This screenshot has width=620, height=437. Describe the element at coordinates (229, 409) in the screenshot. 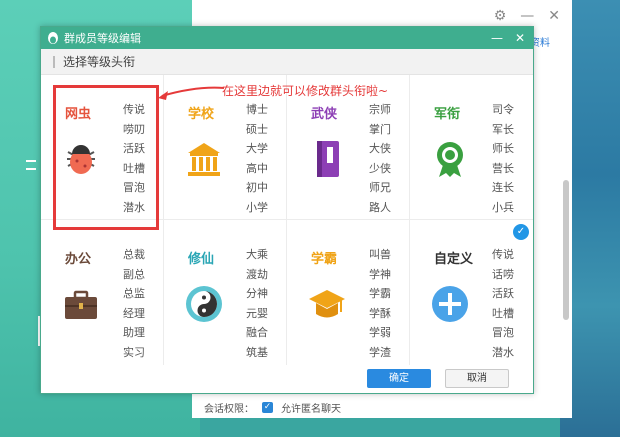

I see `chat-permission-label: 会话权限：` at that location.